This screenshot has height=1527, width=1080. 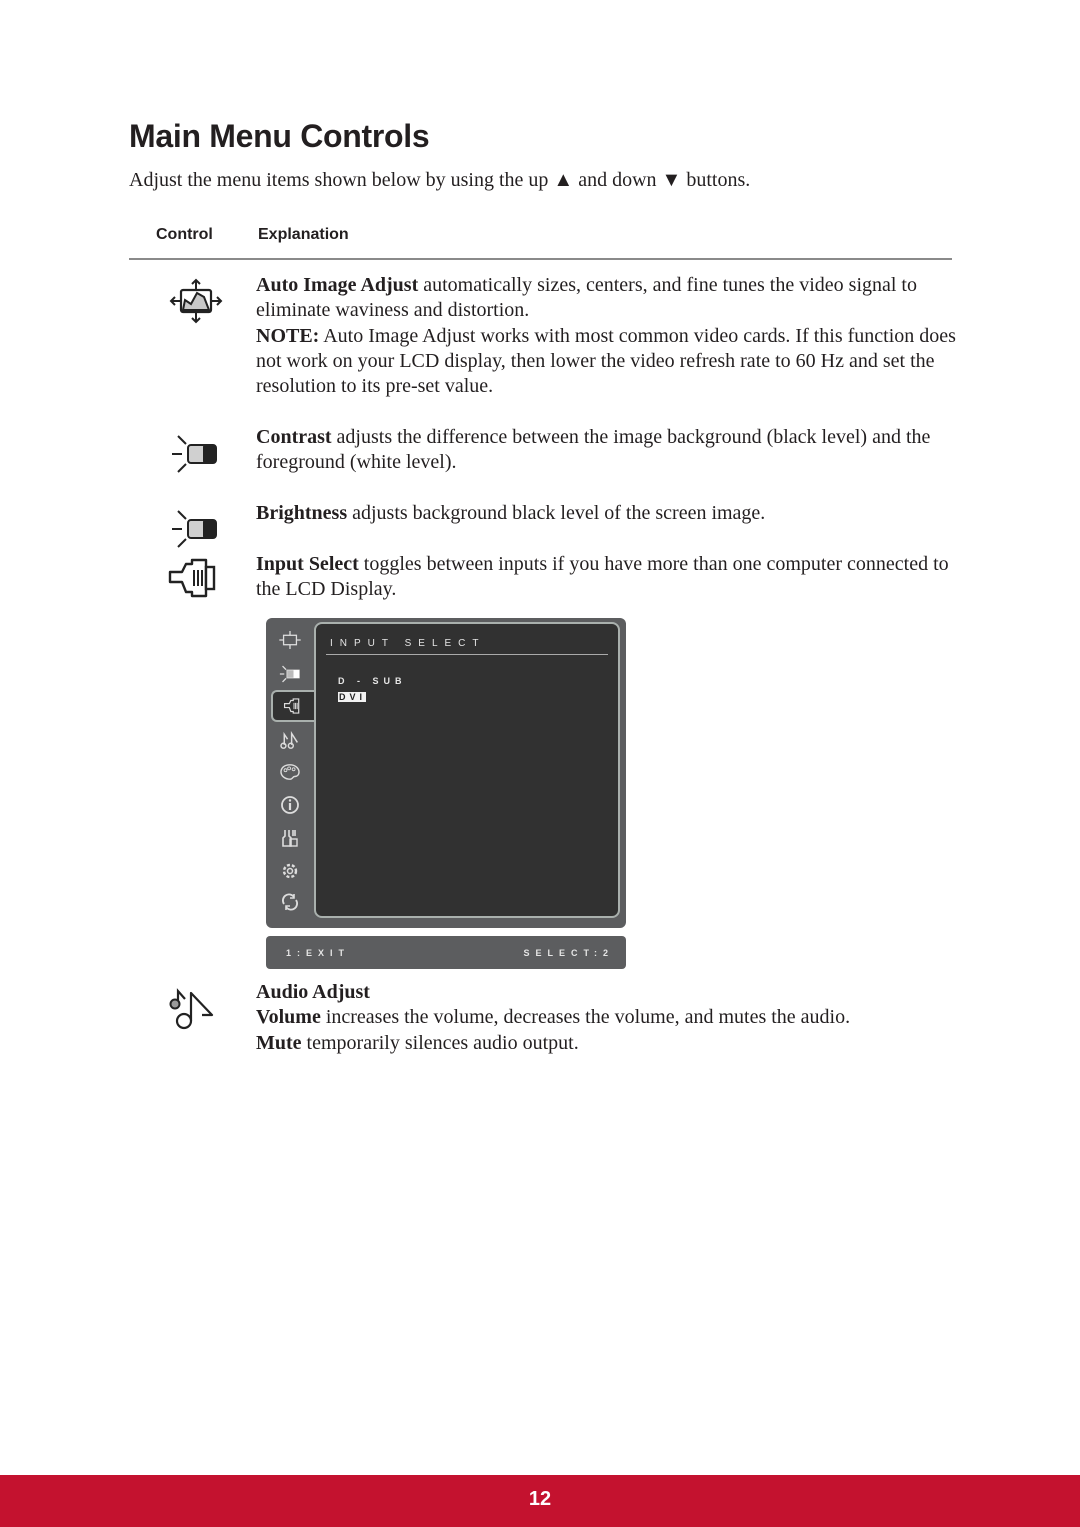 I want to click on osd-menu-screenshot: INPUT SELECT D - SUB DVI, so click(x=446, y=773).